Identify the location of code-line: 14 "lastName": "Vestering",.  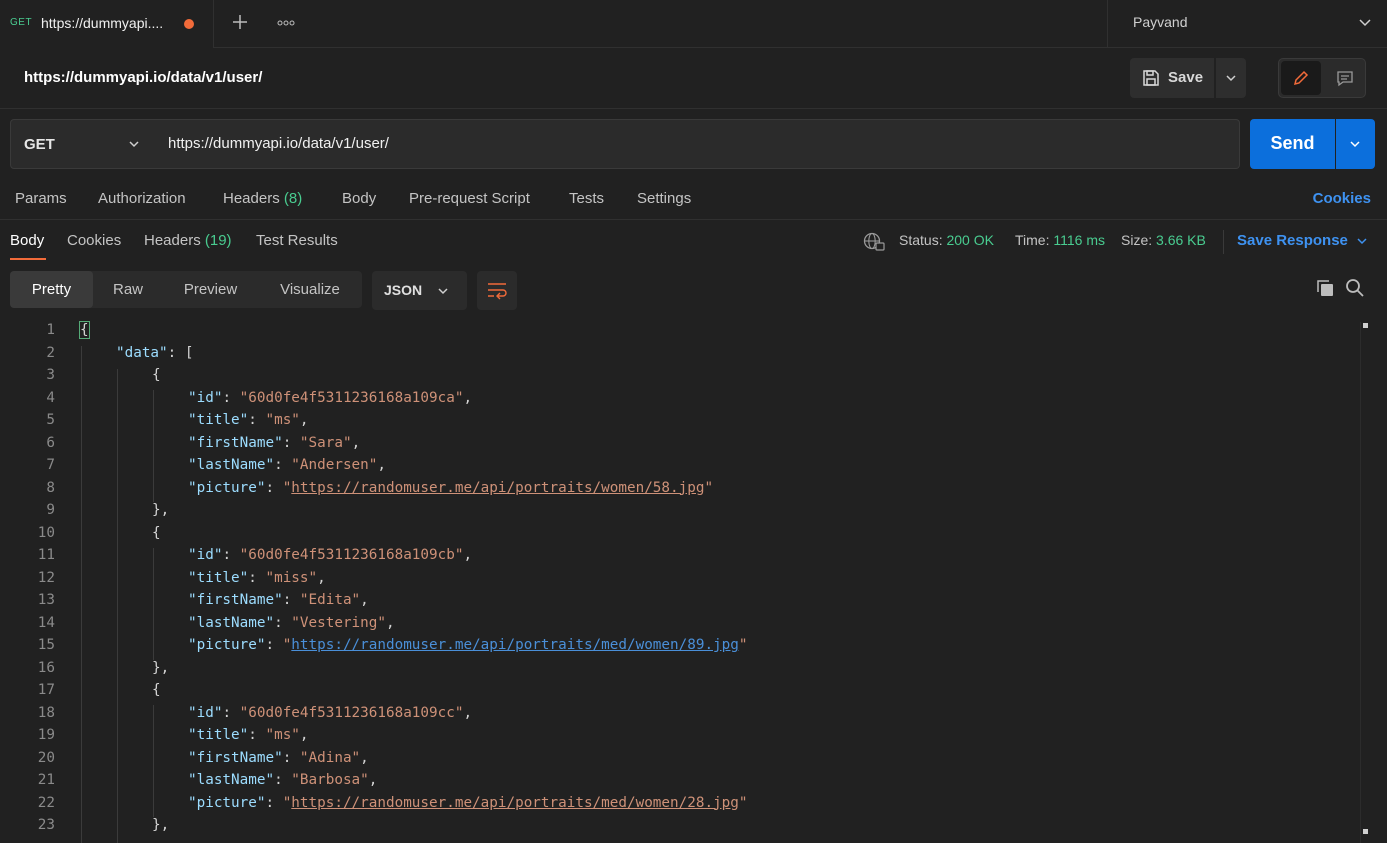
(680, 626).